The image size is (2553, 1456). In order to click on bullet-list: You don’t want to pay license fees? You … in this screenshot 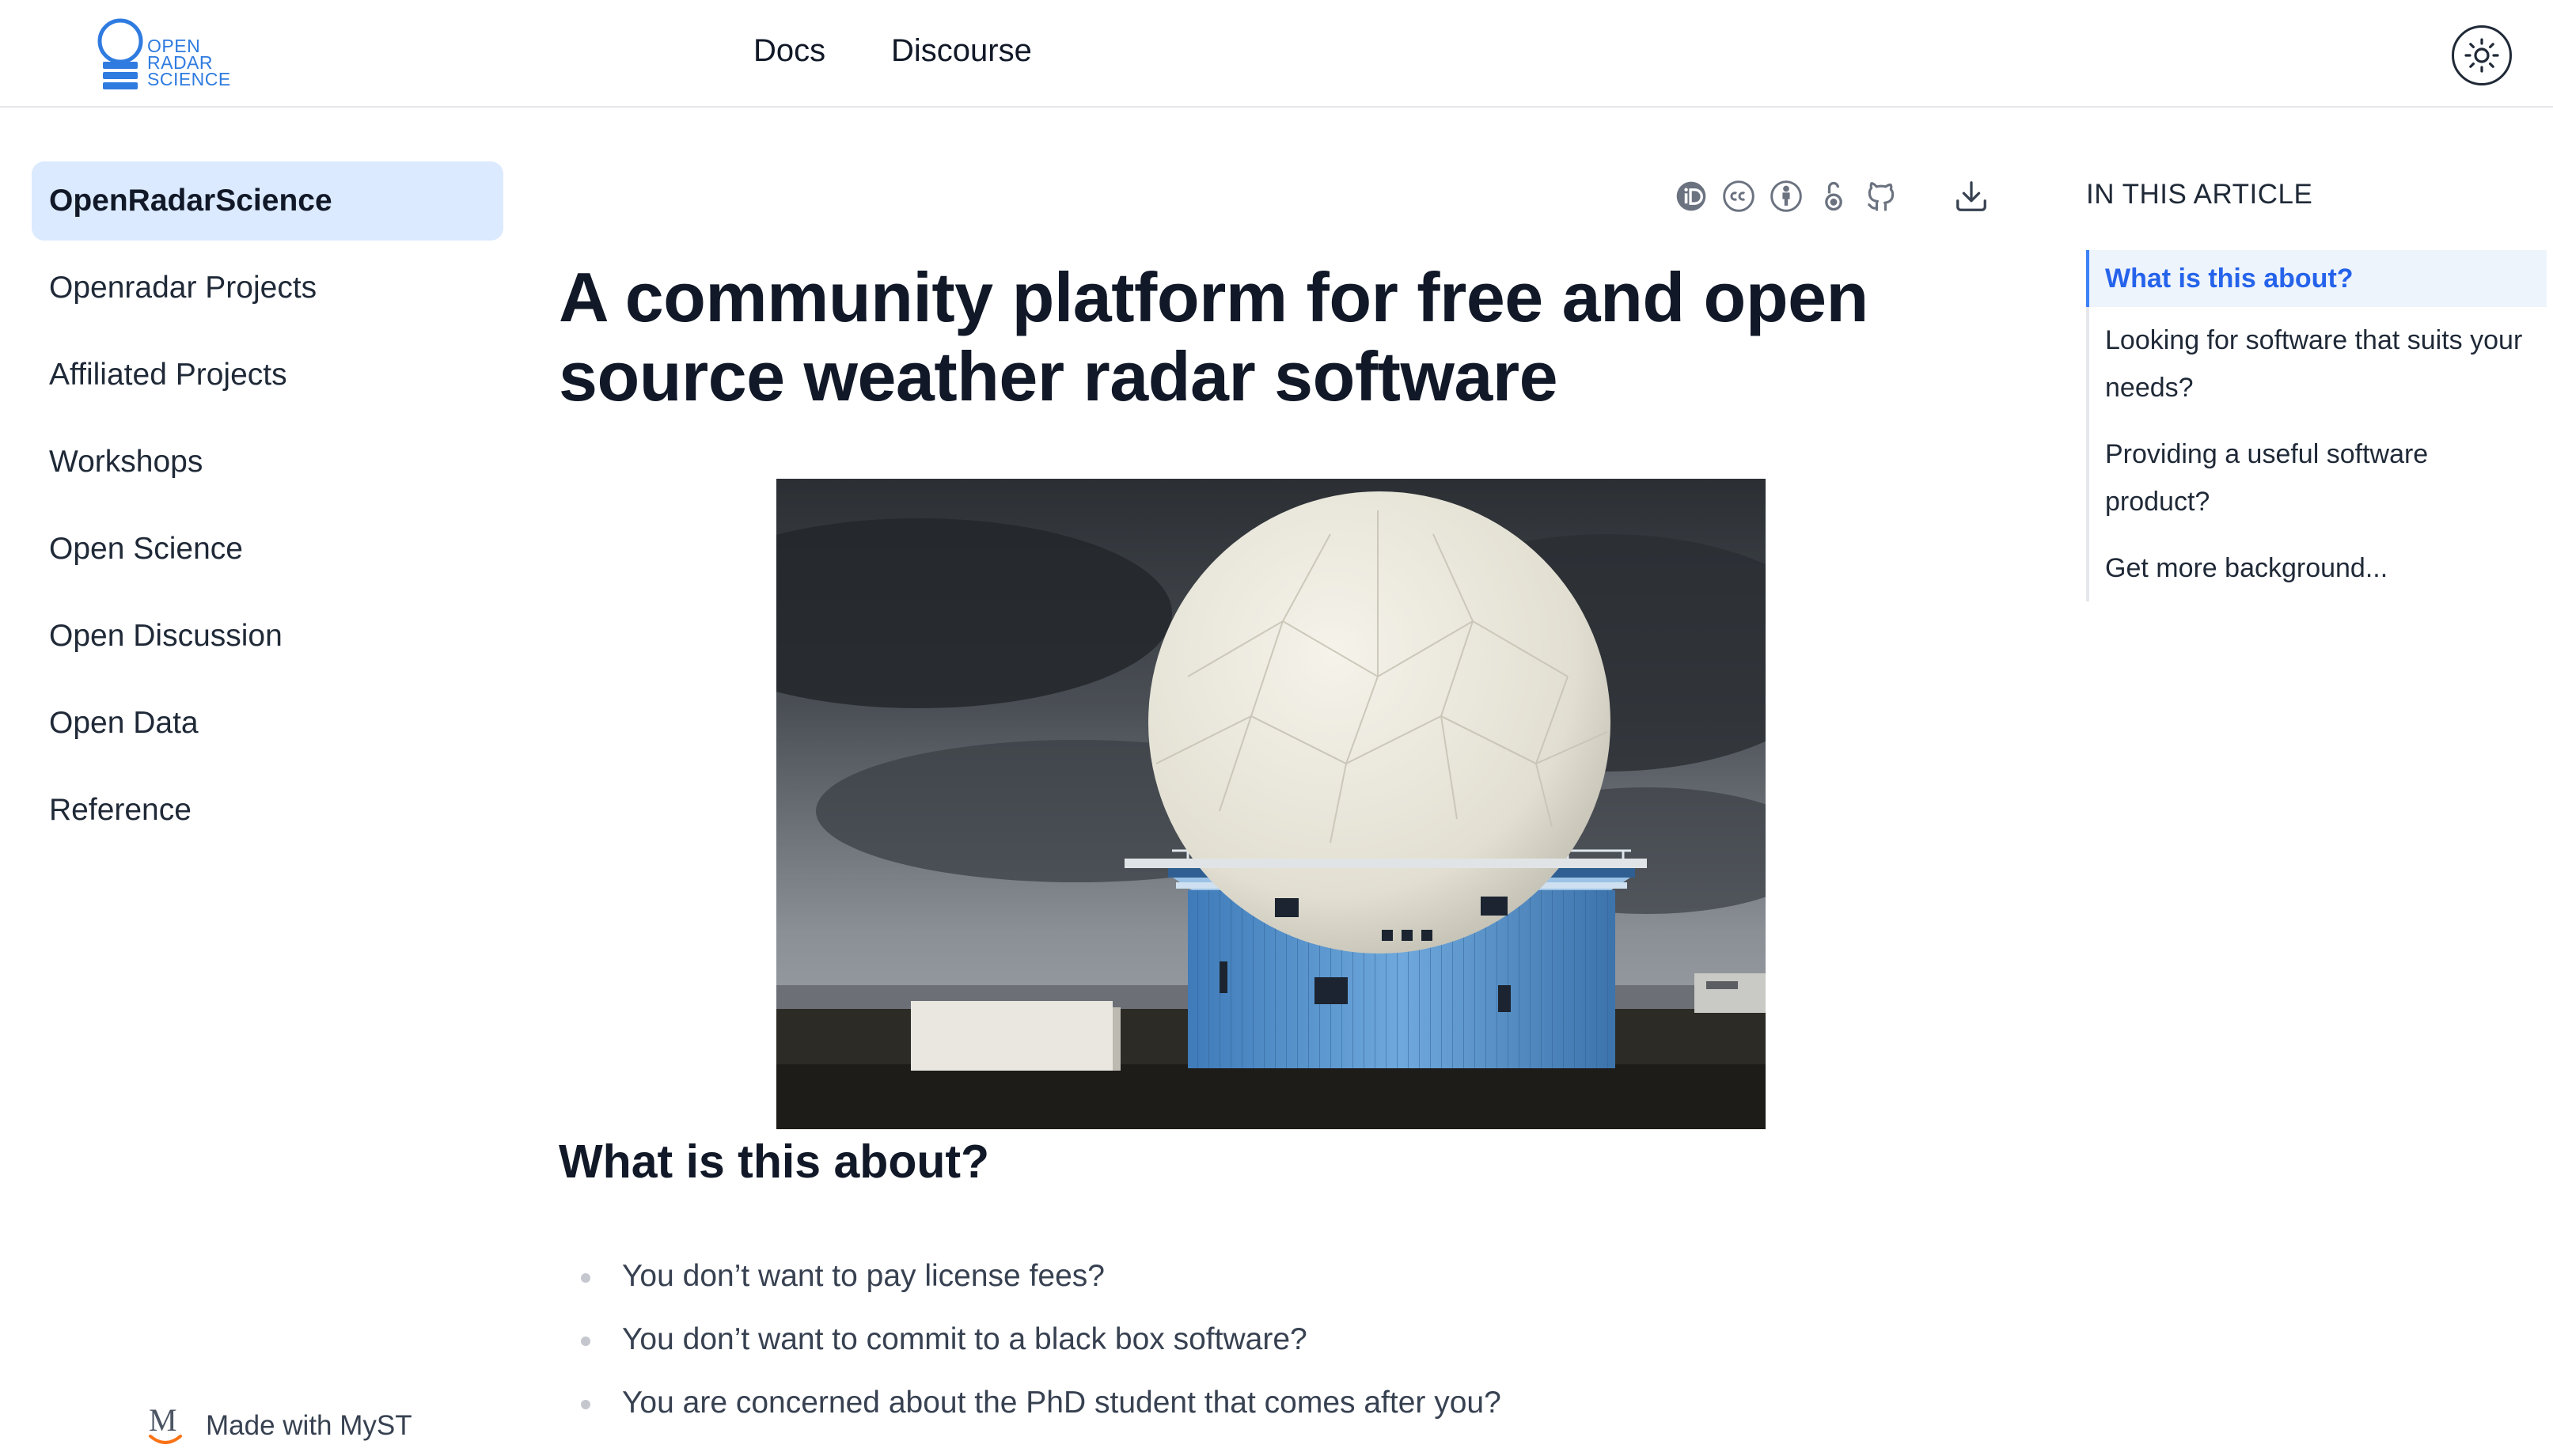, I will do `click(1271, 1345)`.